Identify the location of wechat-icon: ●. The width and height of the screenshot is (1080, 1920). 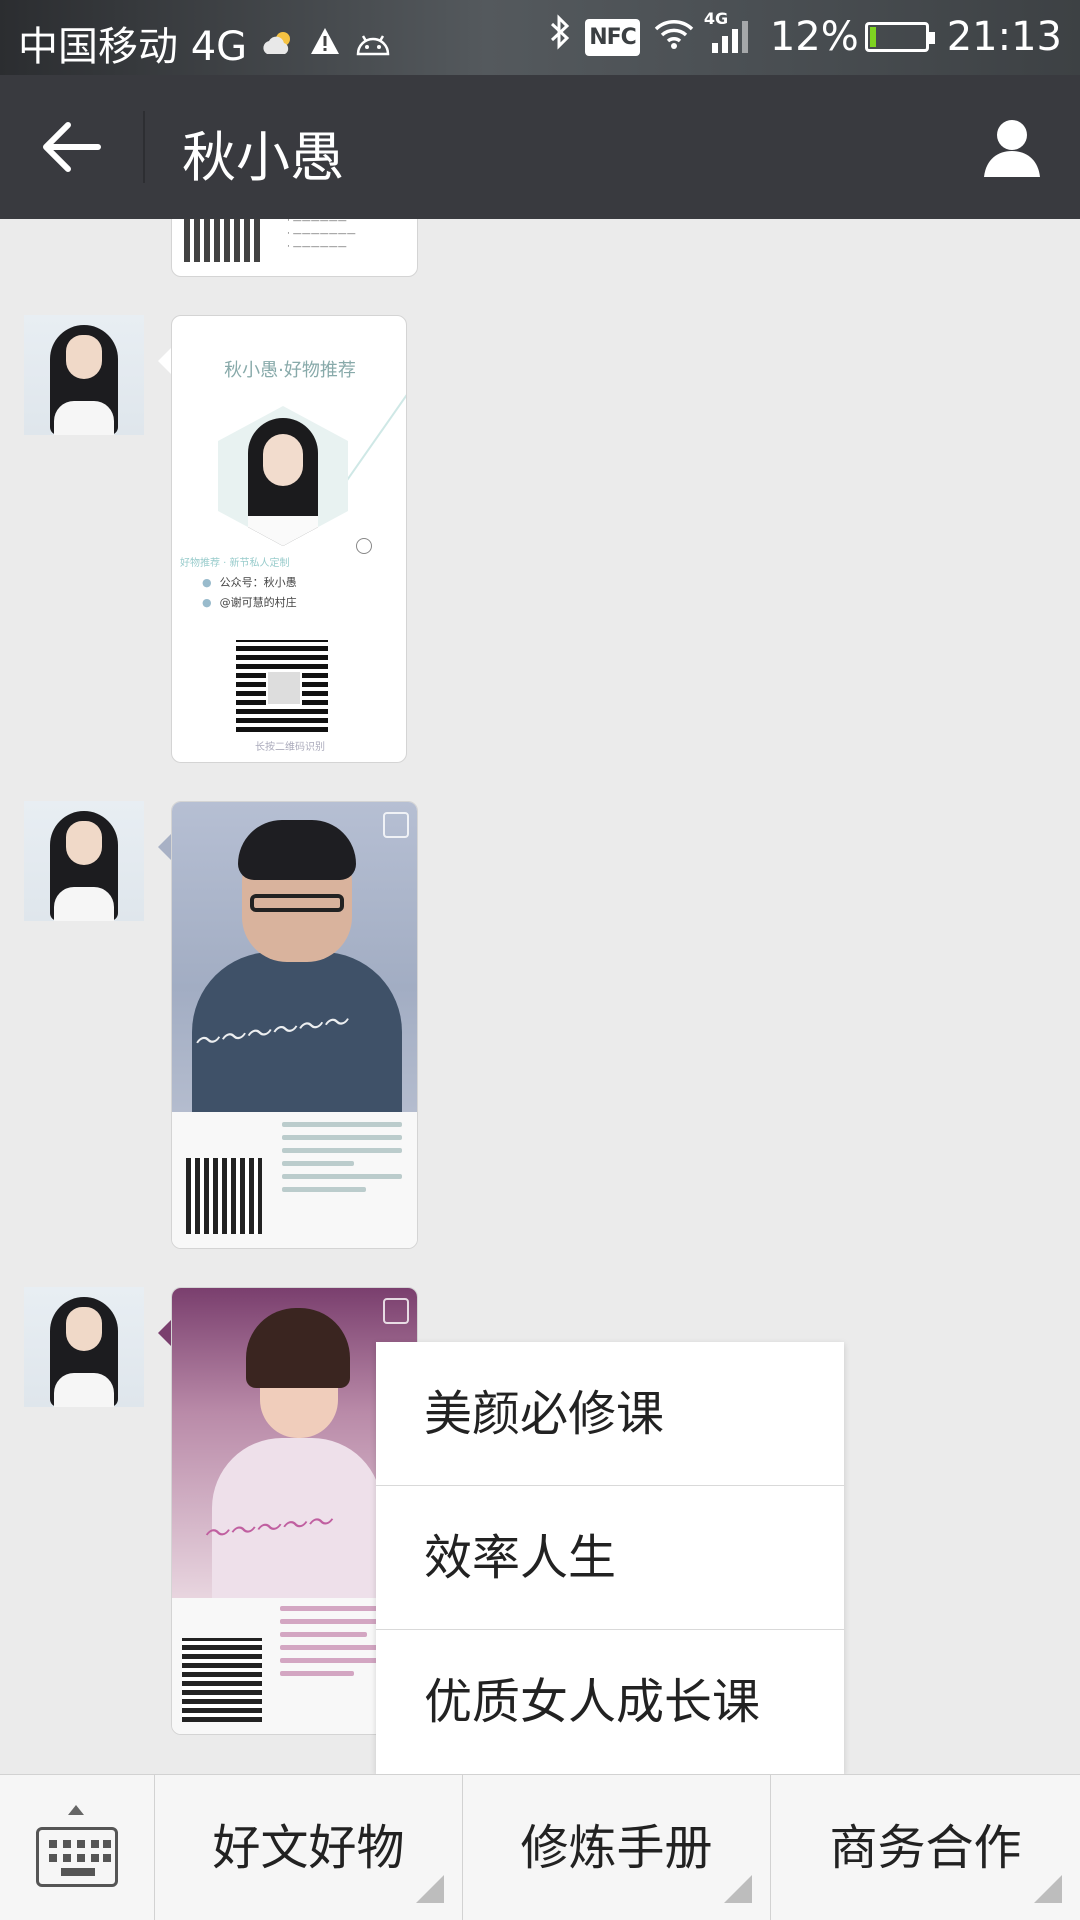
(207, 582).